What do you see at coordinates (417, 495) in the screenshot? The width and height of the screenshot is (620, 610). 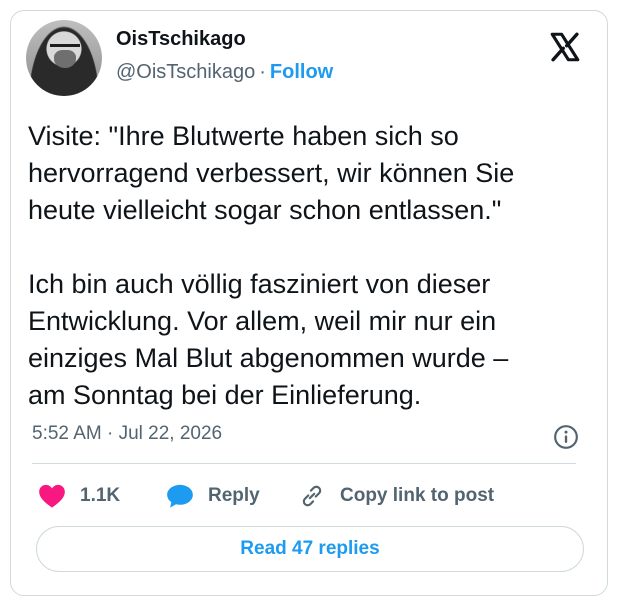 I see `copy-link-label: Copy link to post` at bounding box center [417, 495].